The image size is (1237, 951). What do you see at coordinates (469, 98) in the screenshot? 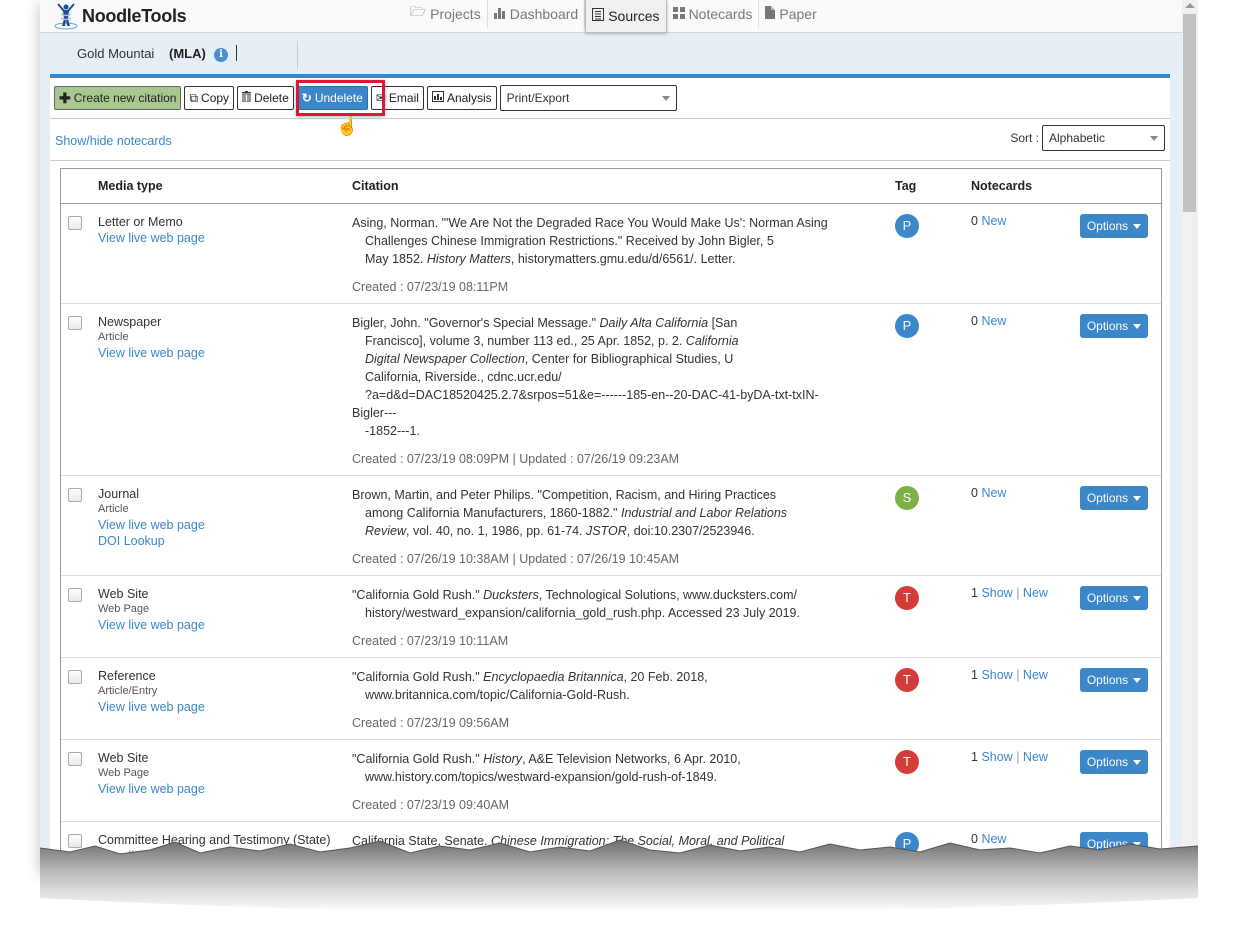
I see `analysis-label: Analysis` at bounding box center [469, 98].